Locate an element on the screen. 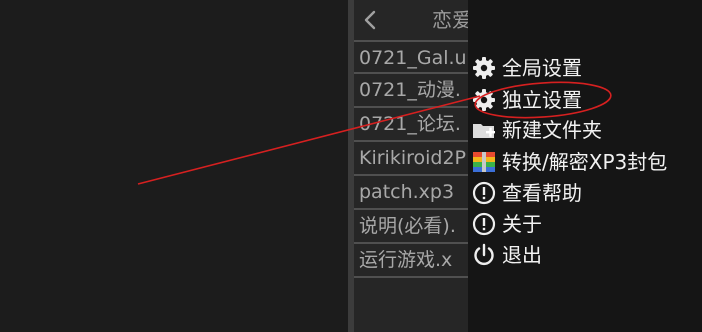  file-name: patch.xp3 is located at coordinates (407, 192).